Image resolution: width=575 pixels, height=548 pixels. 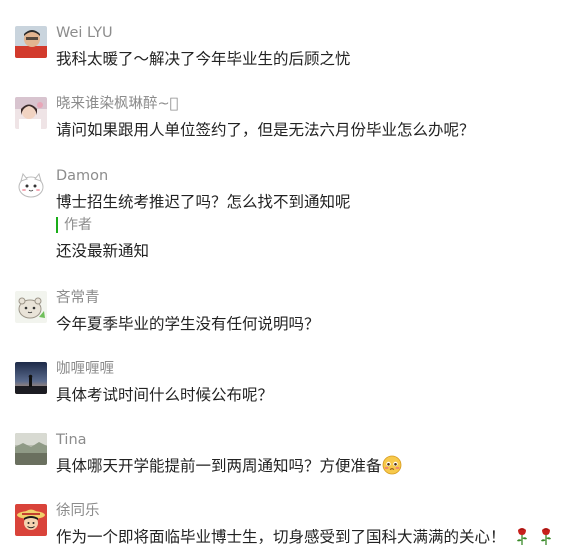 What do you see at coordinates (165, 395) in the screenshot?
I see `comment-text: 具体考试时间什么时候公布呢？` at bounding box center [165, 395].